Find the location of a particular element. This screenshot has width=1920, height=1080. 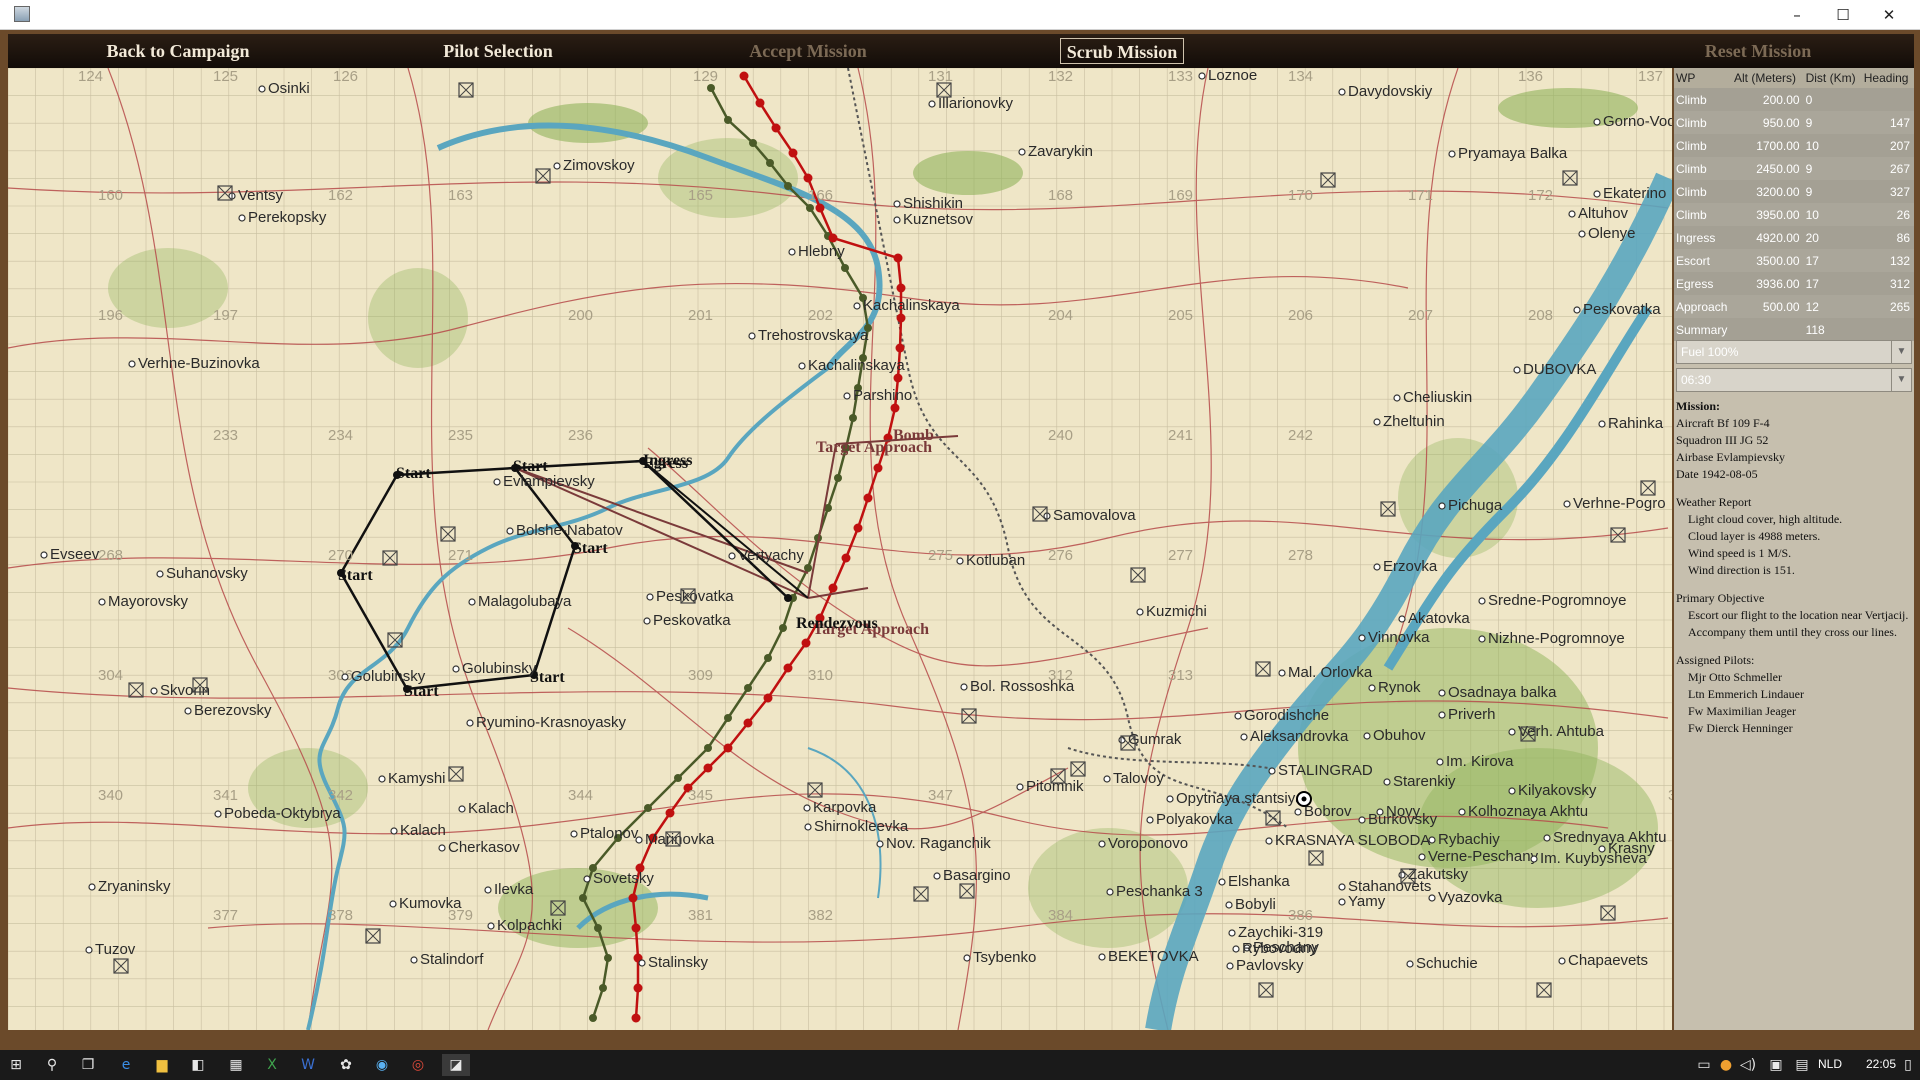

town-marker: Aleksandrovka is located at coordinates (1294, 736).